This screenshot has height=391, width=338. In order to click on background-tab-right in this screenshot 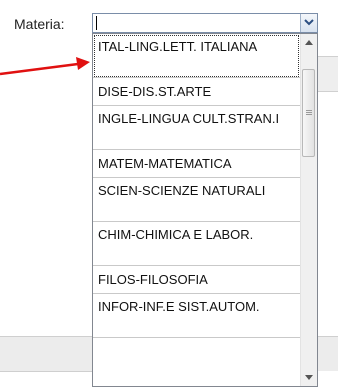, I will do `click(328, 353)`.